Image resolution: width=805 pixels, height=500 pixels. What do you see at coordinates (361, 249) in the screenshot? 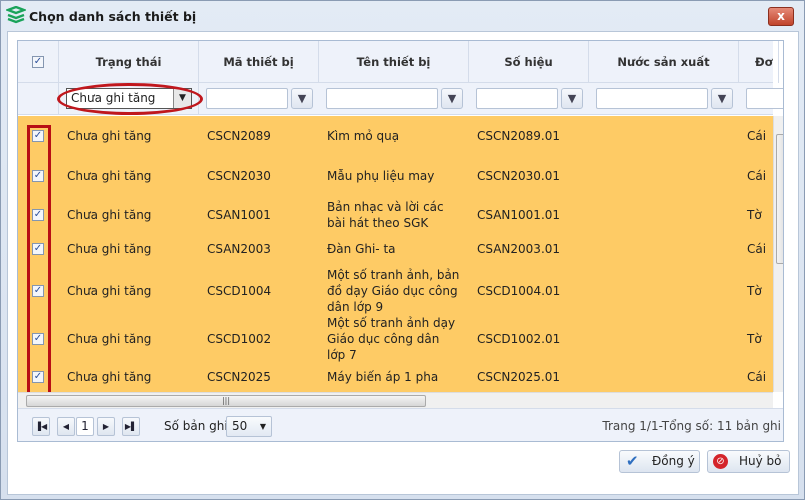
I see `name-cell: Đàn Ghi- ta` at bounding box center [361, 249].